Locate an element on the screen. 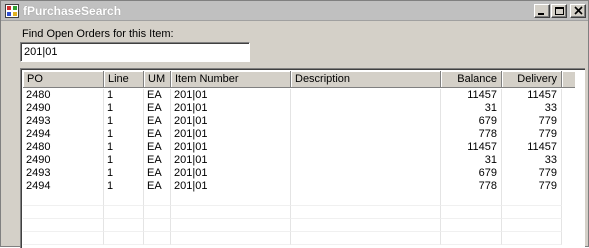 The image size is (589, 248). cell-po: 2493 is located at coordinates (63, 173).